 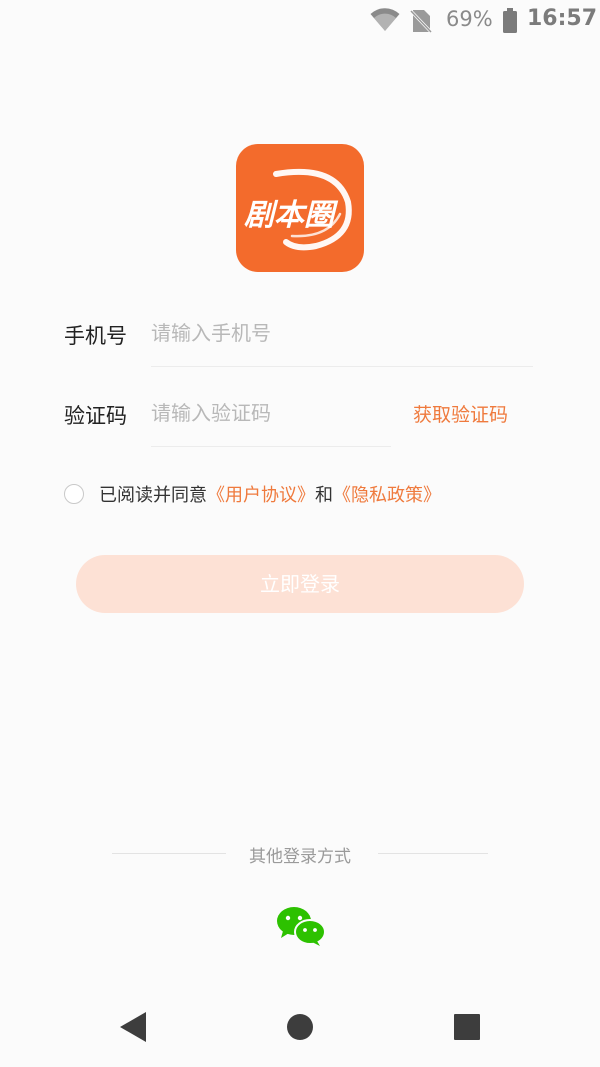 I want to click on back-icon, so click(x=133, y=1029).